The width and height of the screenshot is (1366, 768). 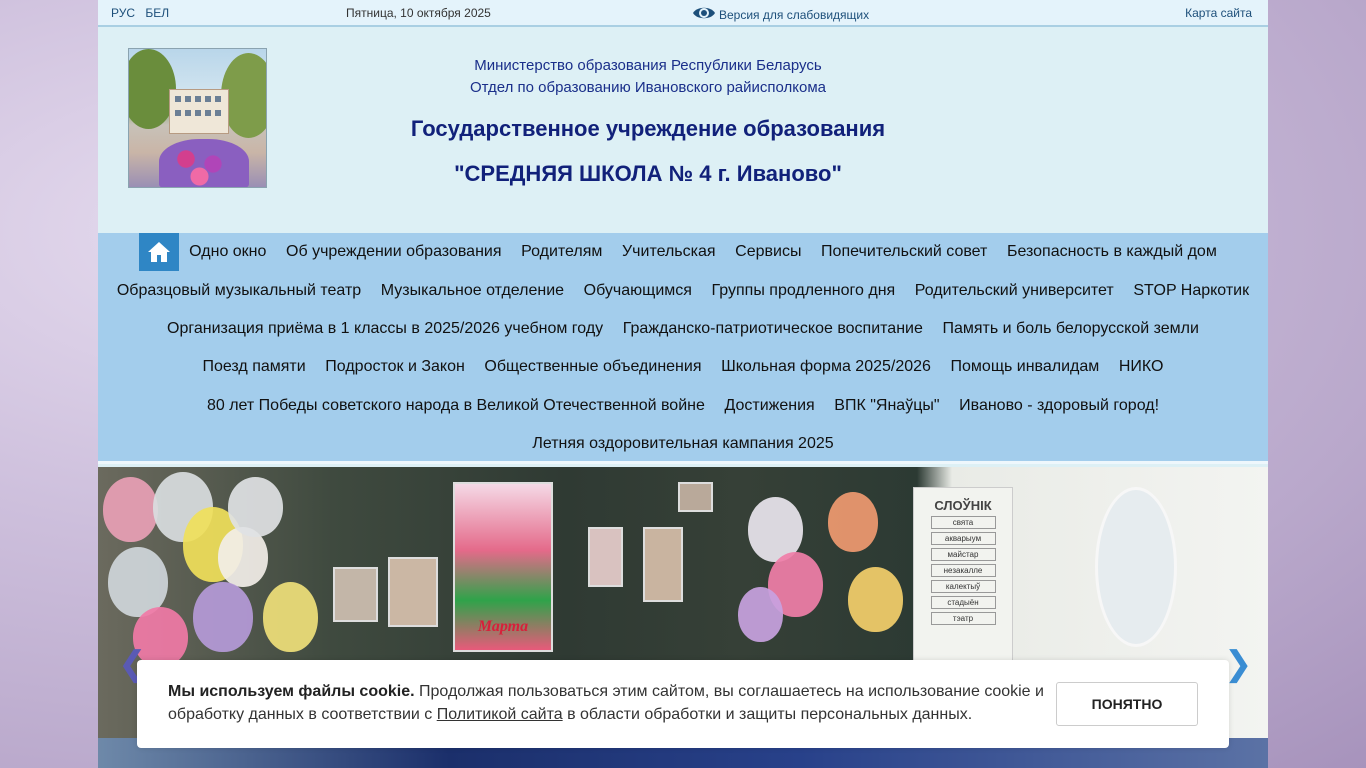 What do you see at coordinates (770, 406) in the screenshot?
I see `menu-item: Достижения` at bounding box center [770, 406].